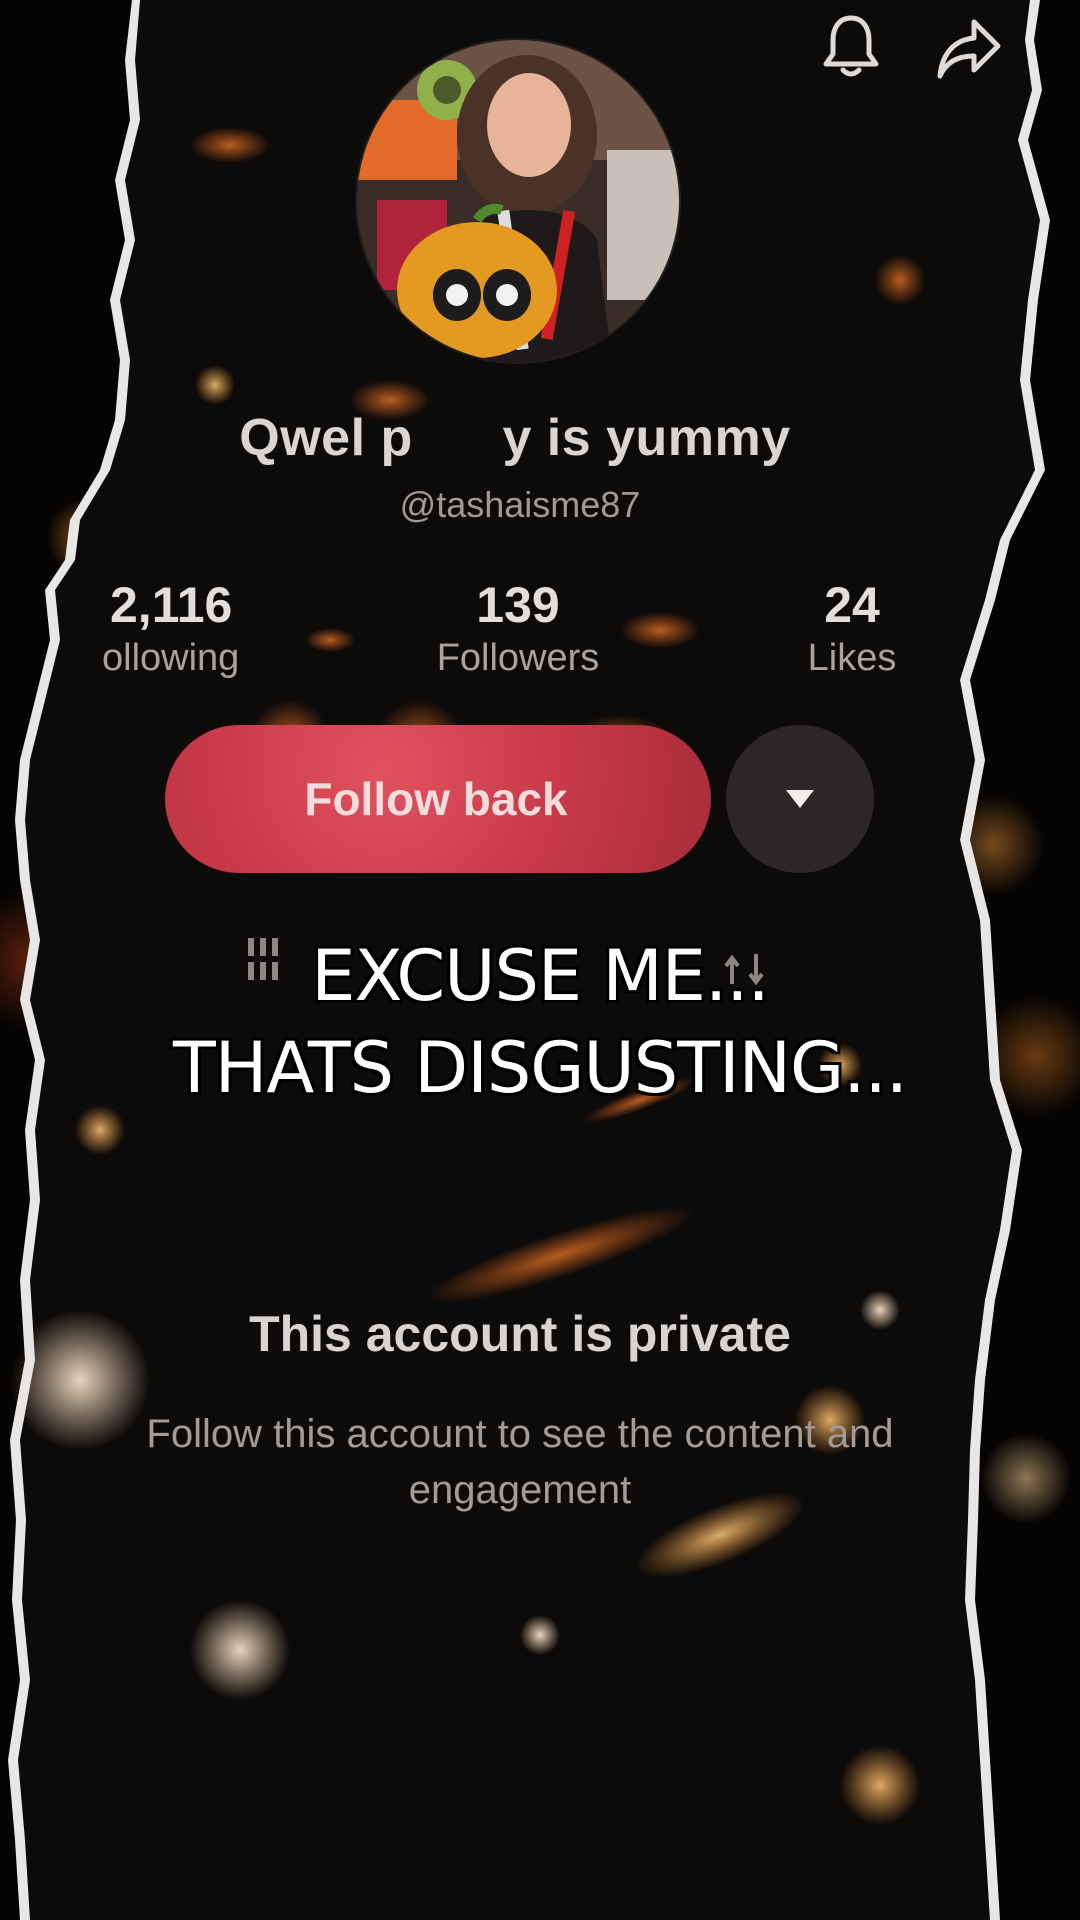 Image resolution: width=1080 pixels, height=1920 pixels. I want to click on share-button, so click(969, 49).